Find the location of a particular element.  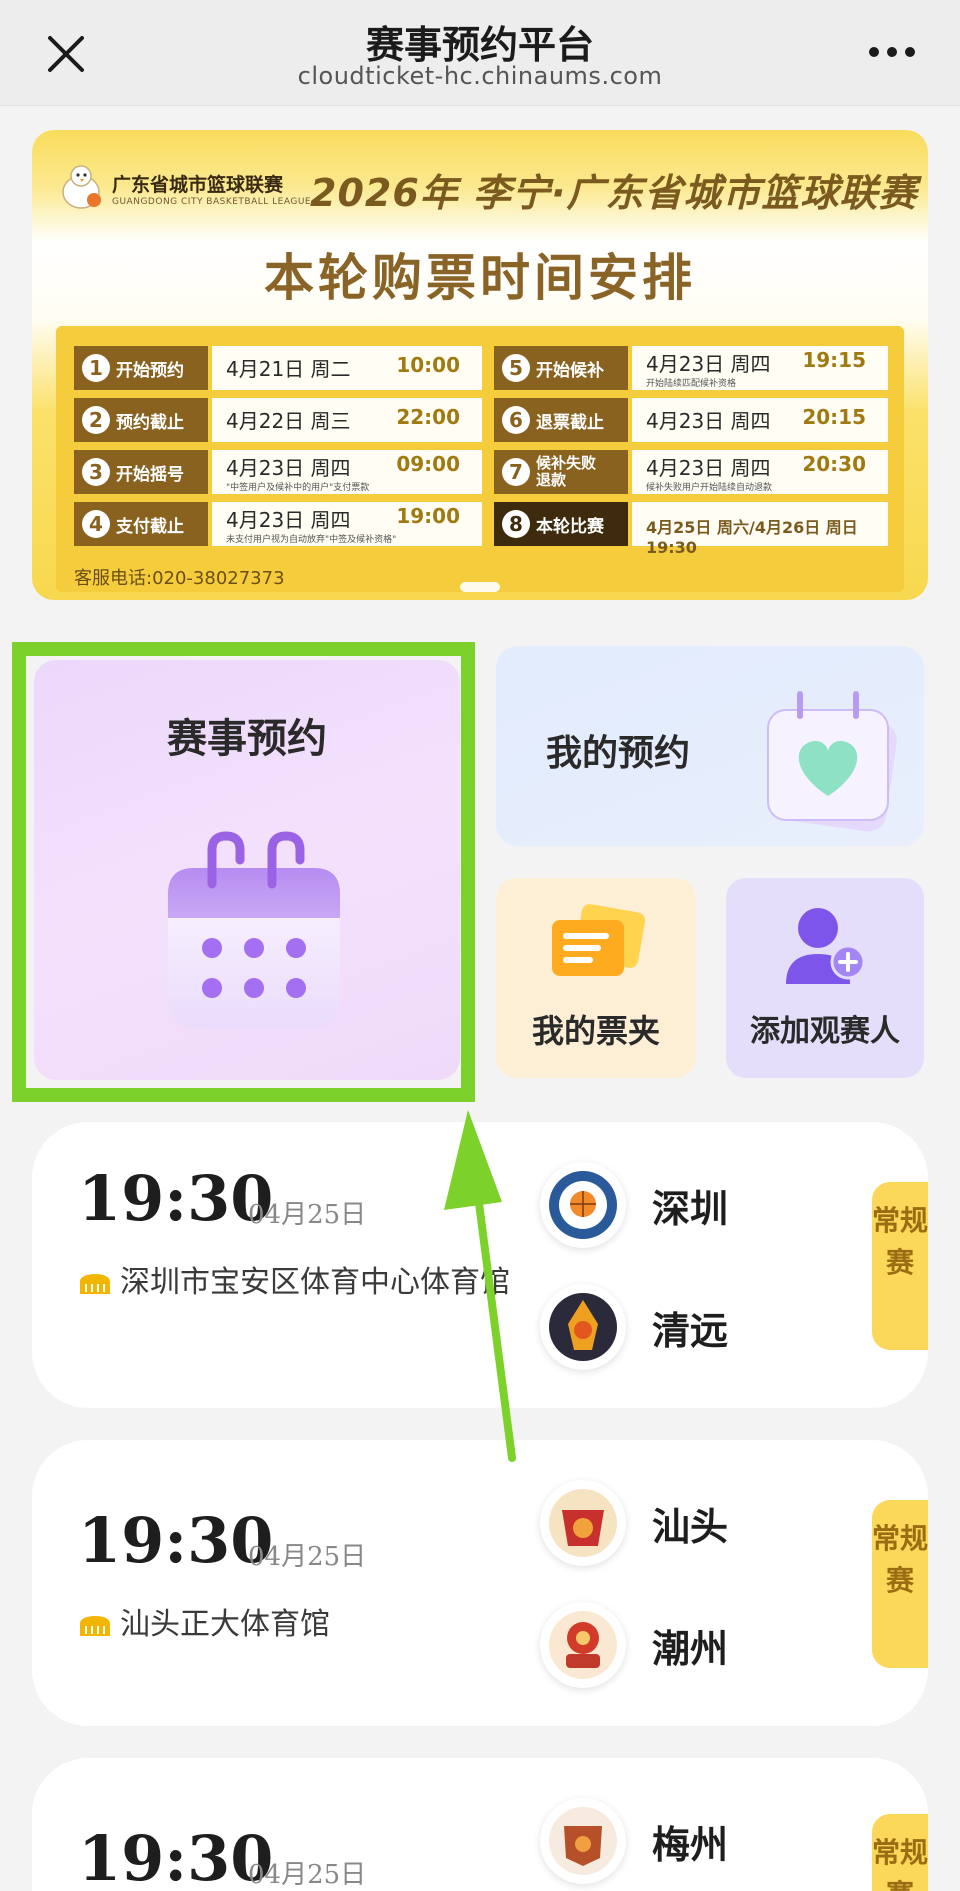

step-time: 09:00 is located at coordinates (428, 464).